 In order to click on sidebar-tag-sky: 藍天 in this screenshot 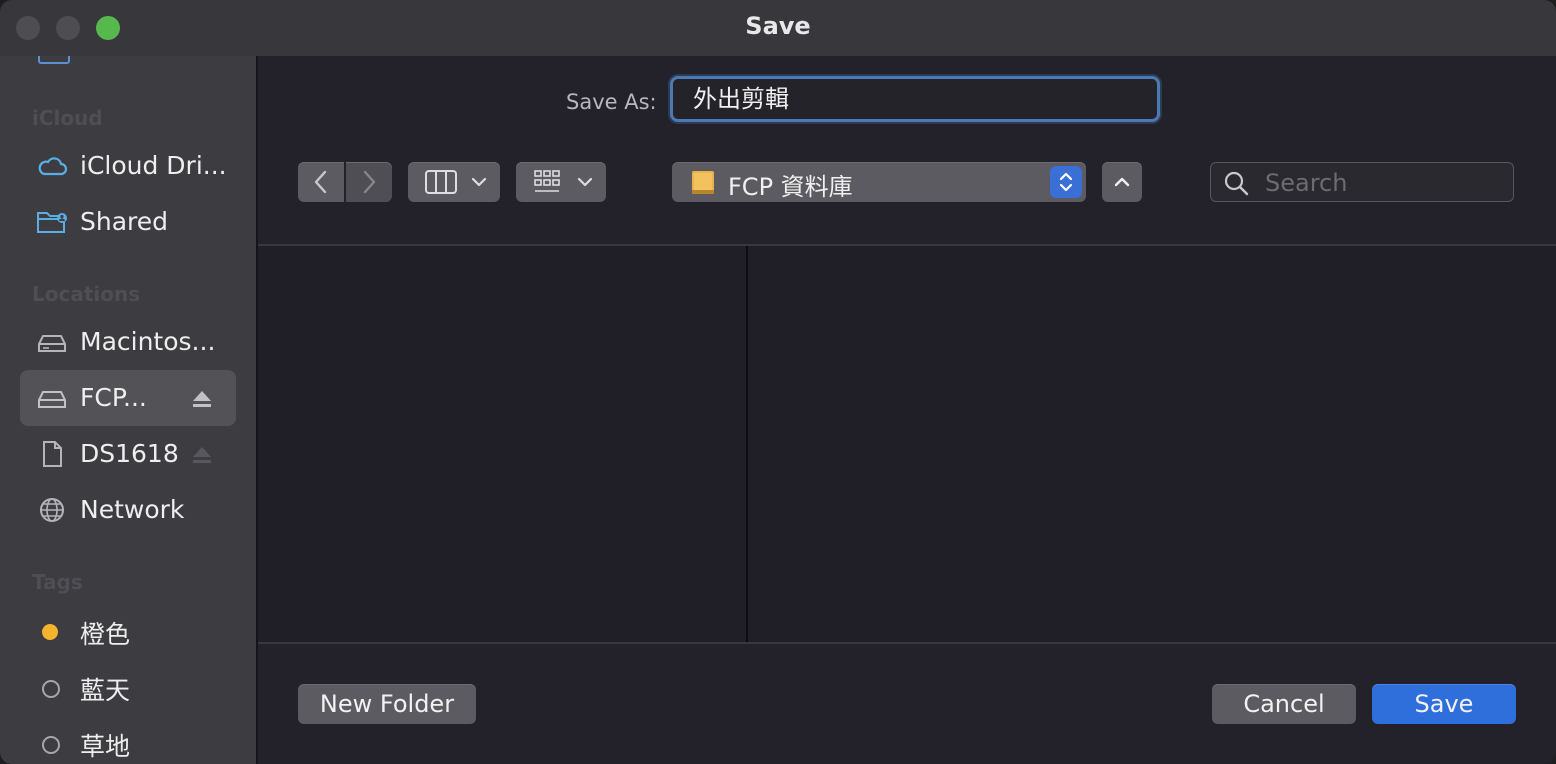, I will do `click(128, 686)`.